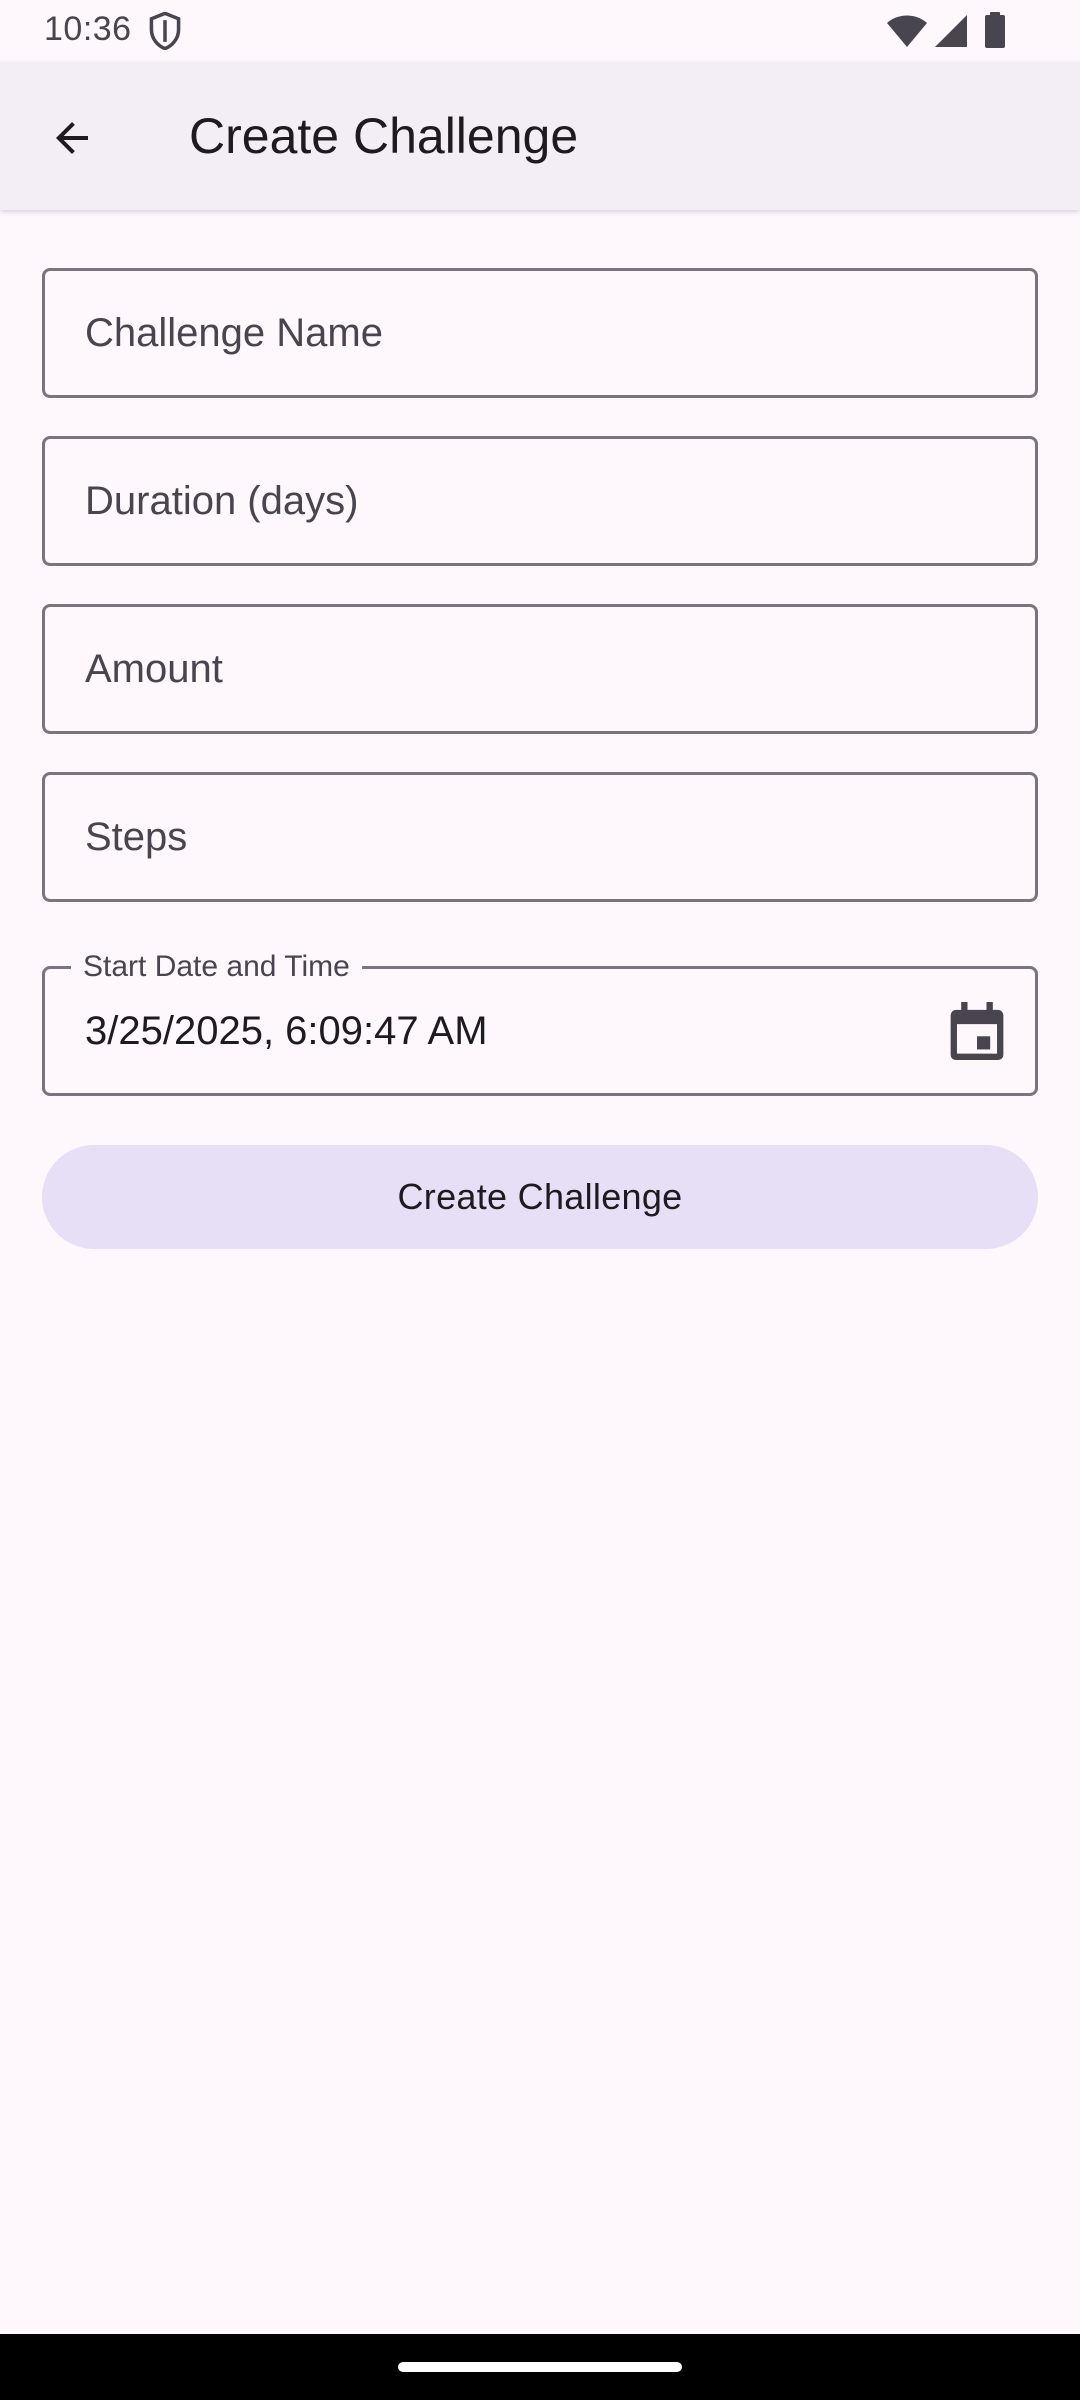 Image resolution: width=1080 pixels, height=2400 pixels. Describe the element at coordinates (136, 836) in the screenshot. I see `steps-placeholder: Steps` at that location.